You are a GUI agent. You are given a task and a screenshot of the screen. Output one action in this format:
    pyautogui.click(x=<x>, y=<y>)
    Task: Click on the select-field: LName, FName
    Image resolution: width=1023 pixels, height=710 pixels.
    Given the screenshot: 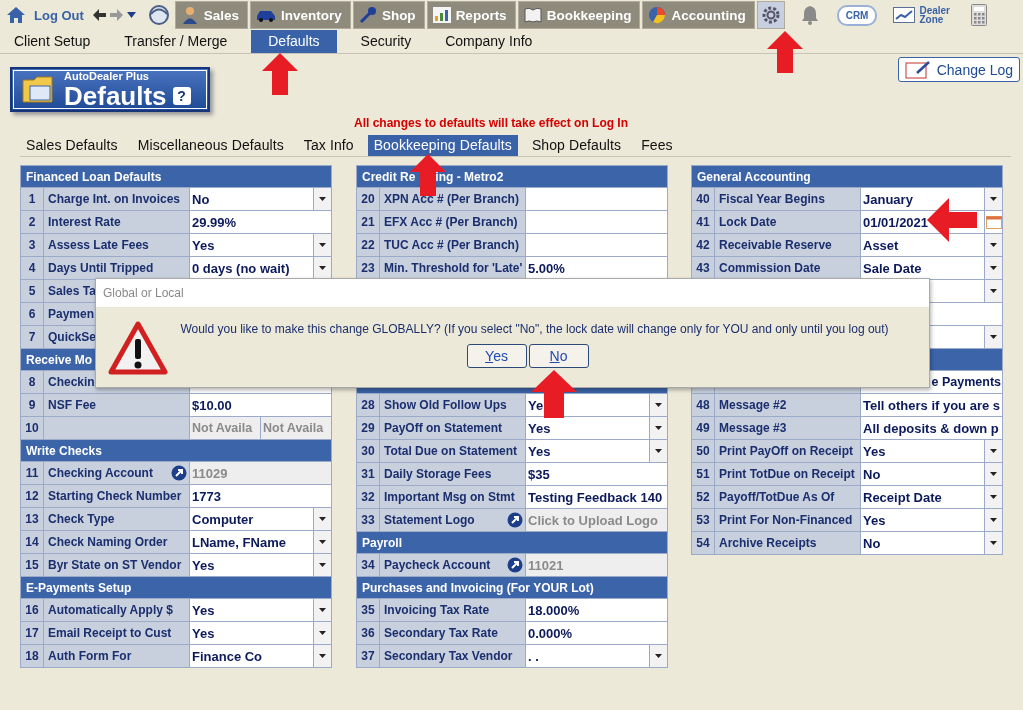 What is the action you would take?
    pyautogui.click(x=251, y=542)
    